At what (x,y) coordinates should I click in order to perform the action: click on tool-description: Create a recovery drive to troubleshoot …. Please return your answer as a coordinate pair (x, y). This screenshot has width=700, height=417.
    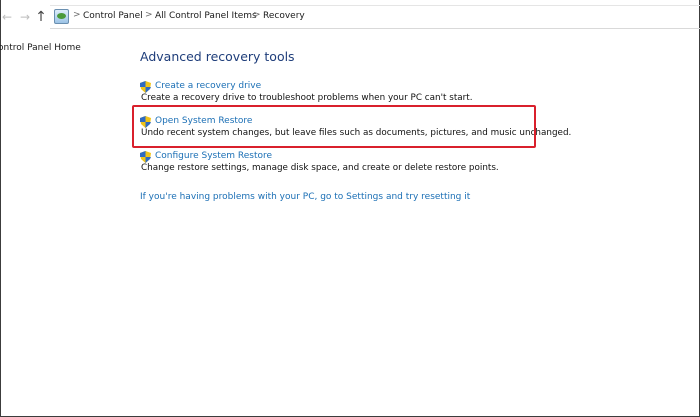
    Looking at the image, I should click on (307, 98).